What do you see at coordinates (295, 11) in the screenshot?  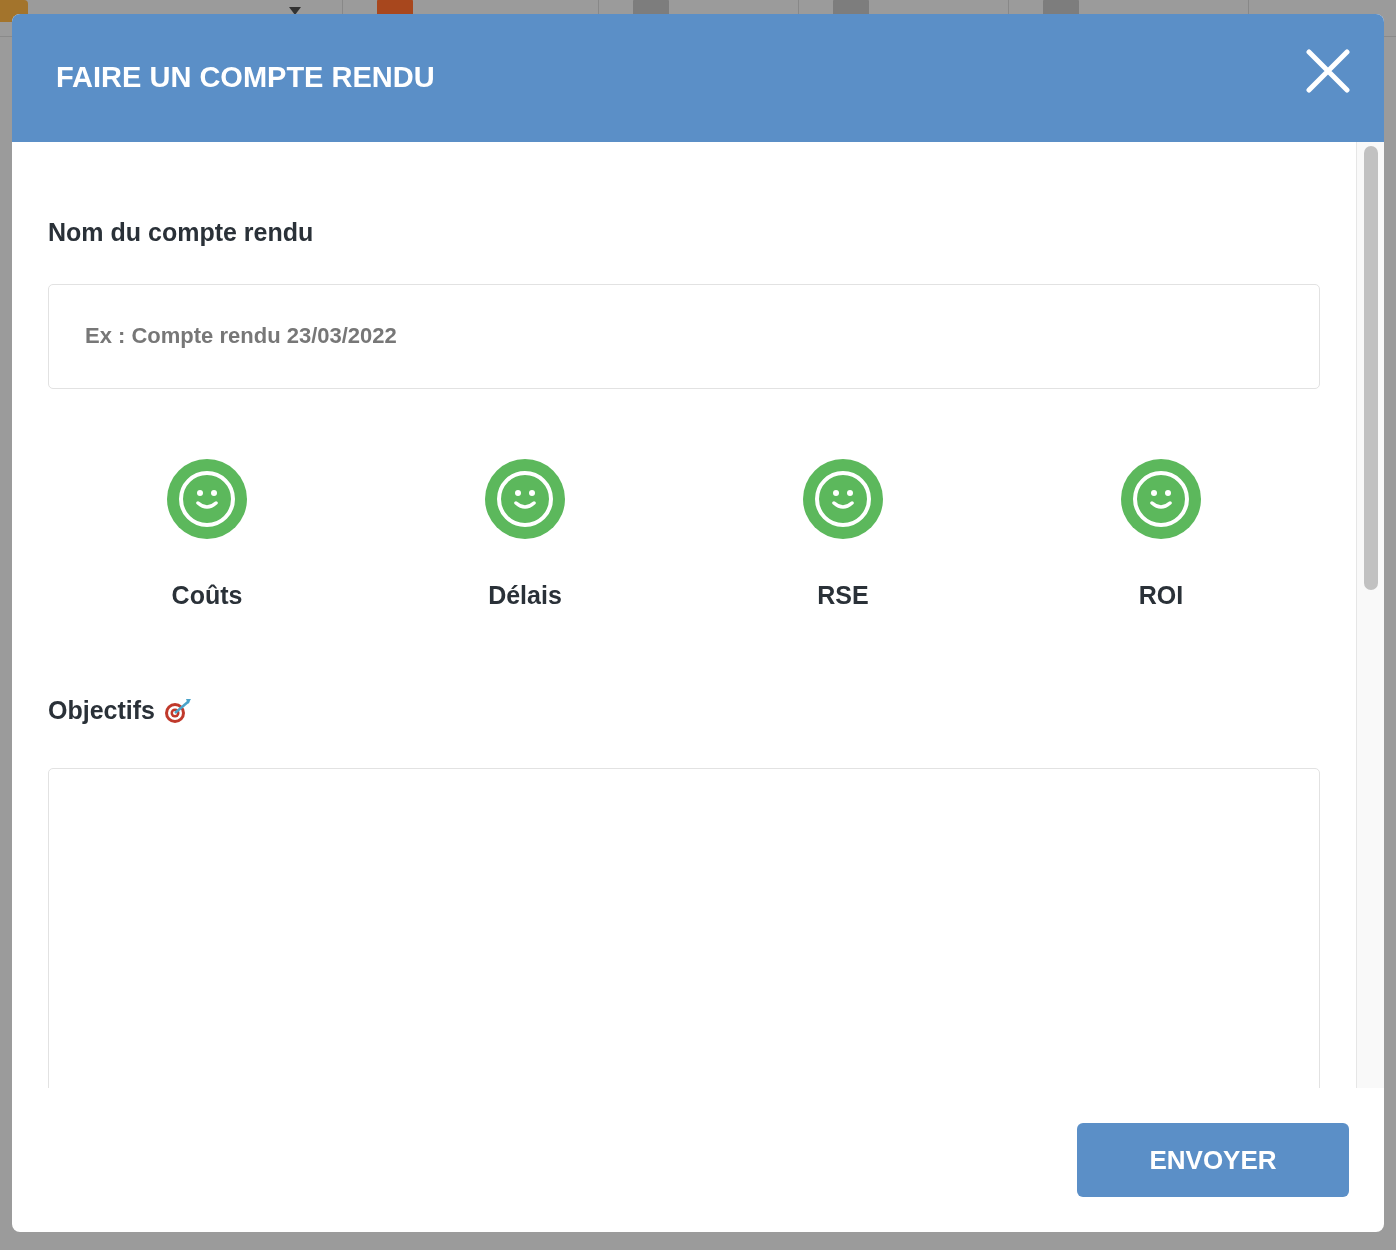 I see `caret-icon` at bounding box center [295, 11].